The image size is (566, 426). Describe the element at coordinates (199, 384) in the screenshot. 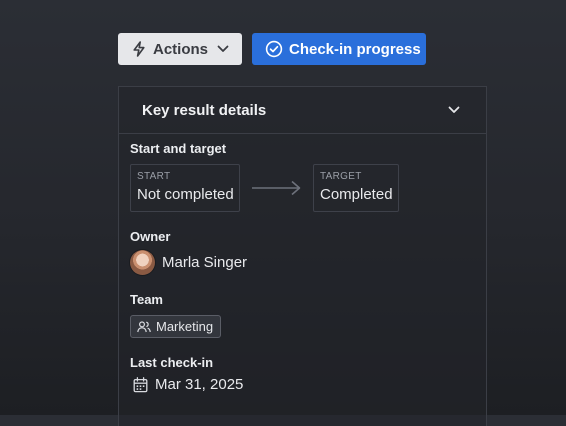

I see `last-check-in-date: Mar 31, 2025` at that location.